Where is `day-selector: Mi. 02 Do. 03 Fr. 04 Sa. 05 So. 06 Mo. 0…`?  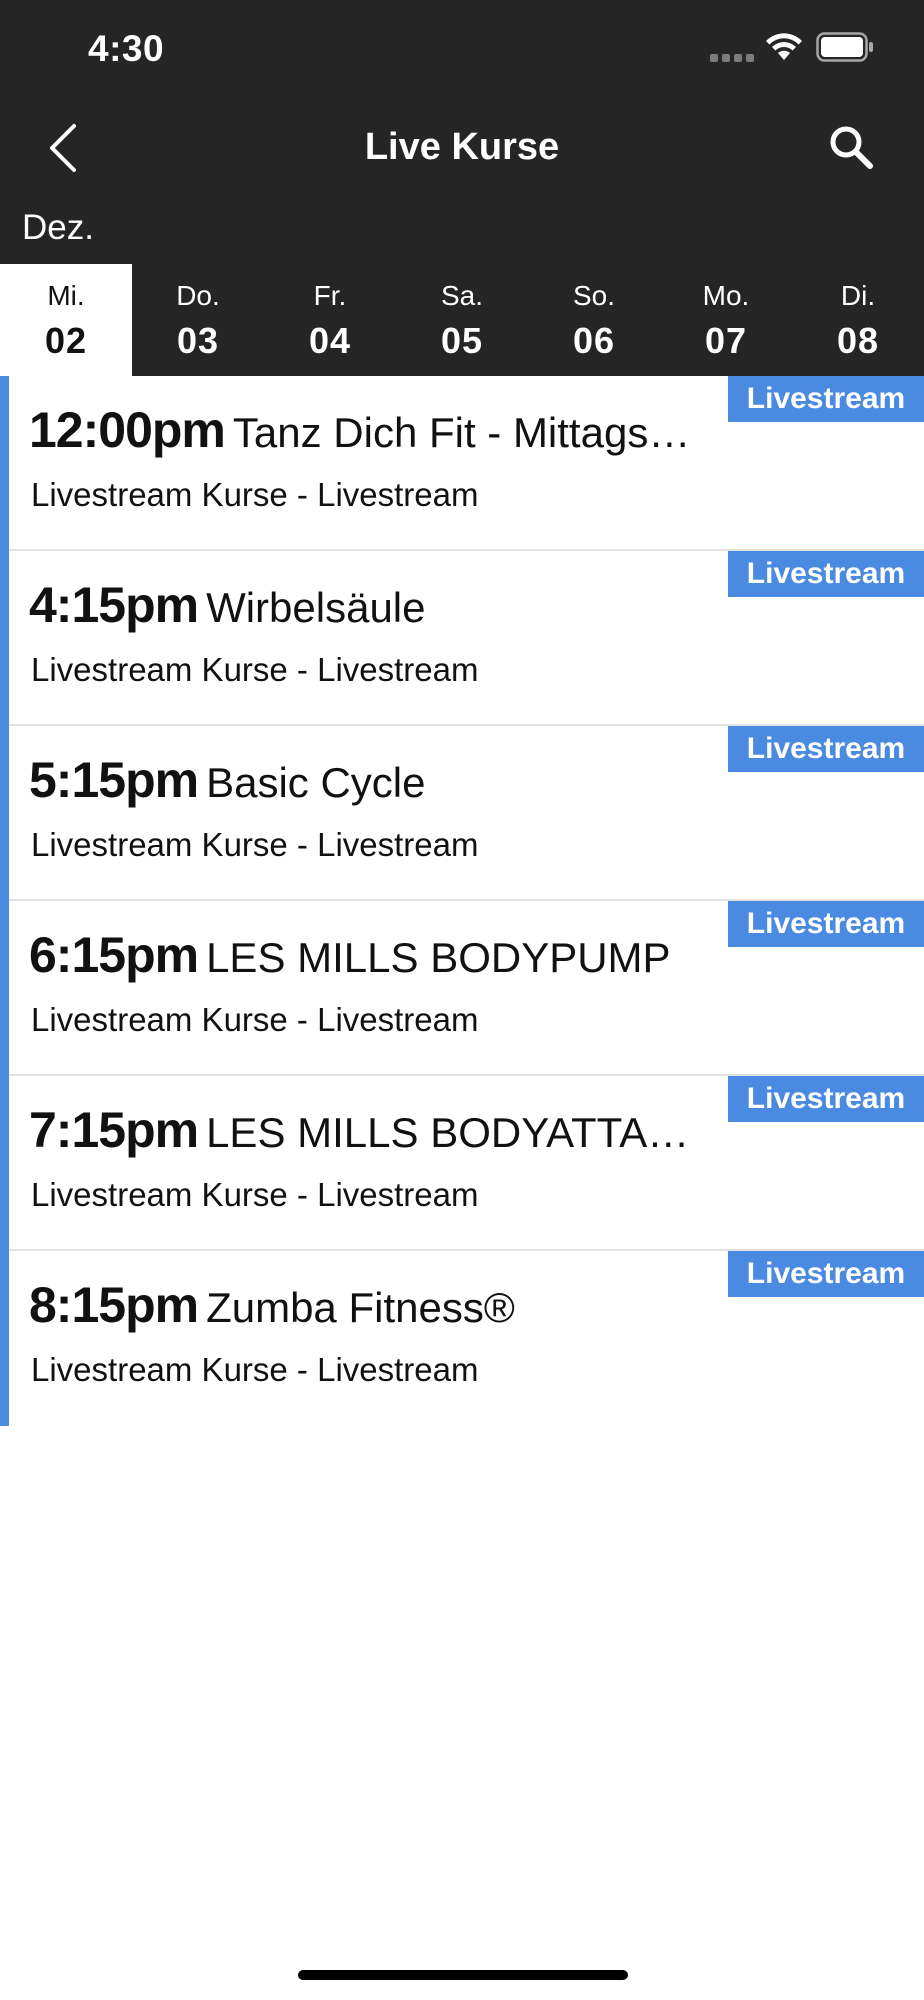
day-selector: Mi. 02 Do. 03 Fr. 04 Sa. 05 So. 06 Mo. 0… is located at coordinates (462, 320).